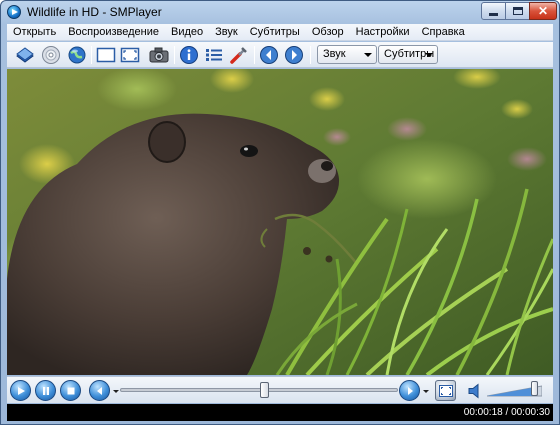 The width and height of the screenshot is (560, 425). I want to click on normal-size-button, so click(106, 55).